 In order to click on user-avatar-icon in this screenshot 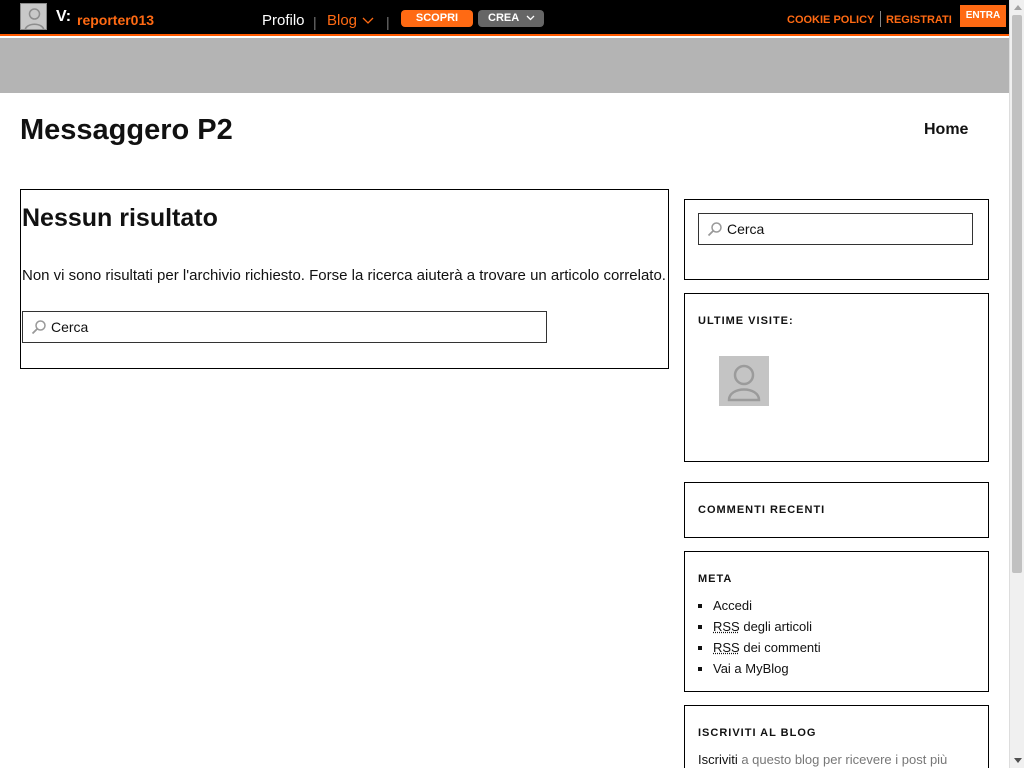, I will do `click(33, 16)`.